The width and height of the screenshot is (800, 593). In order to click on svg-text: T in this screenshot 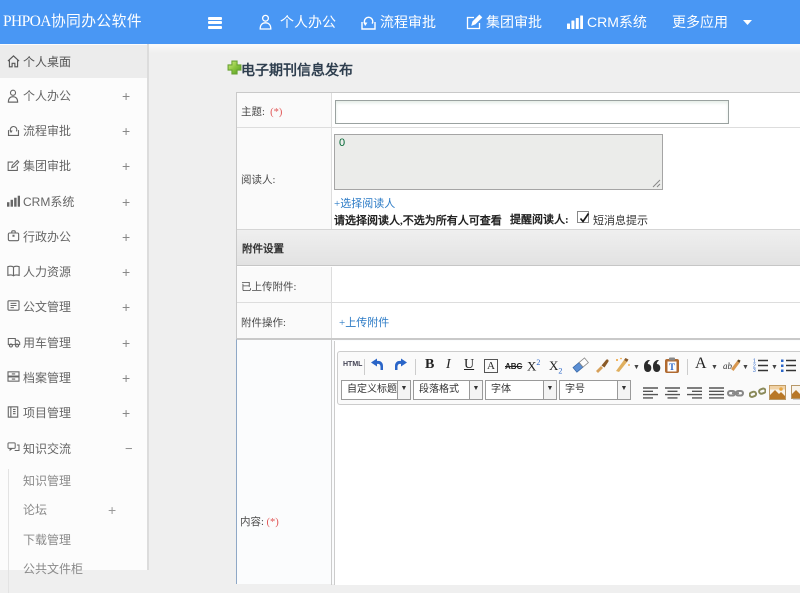, I will do `click(672, 367)`.